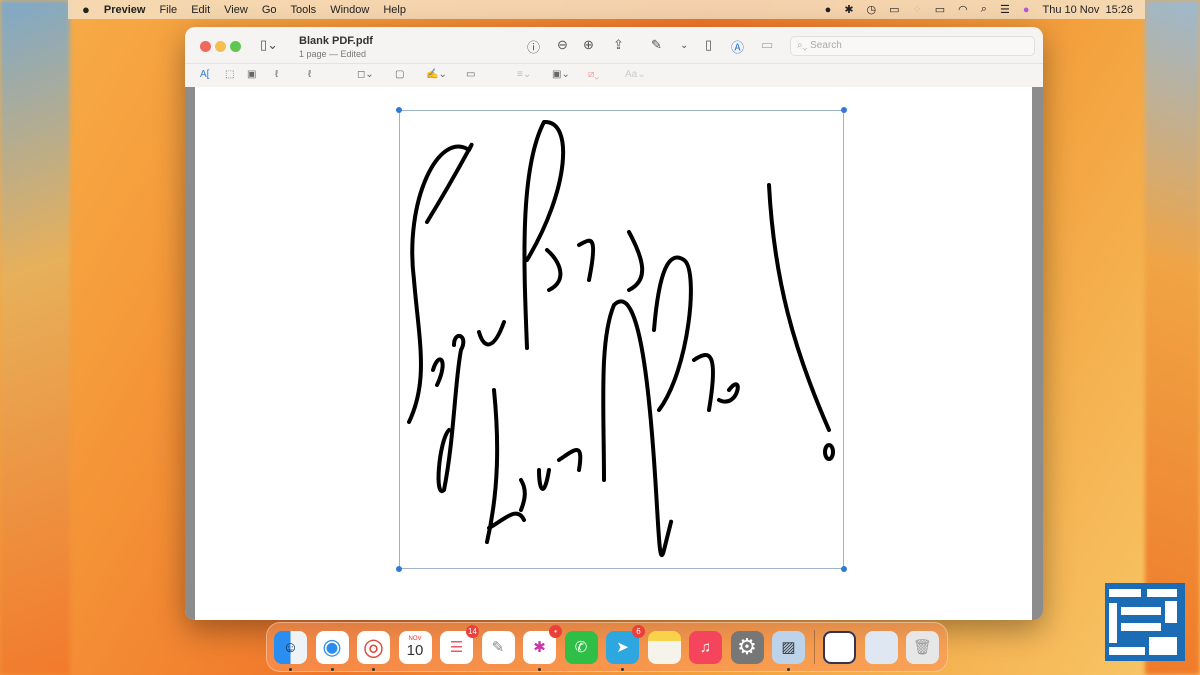 This screenshot has width=1200, height=675. I want to click on brightness-icon: ⁘, so click(917, 9).